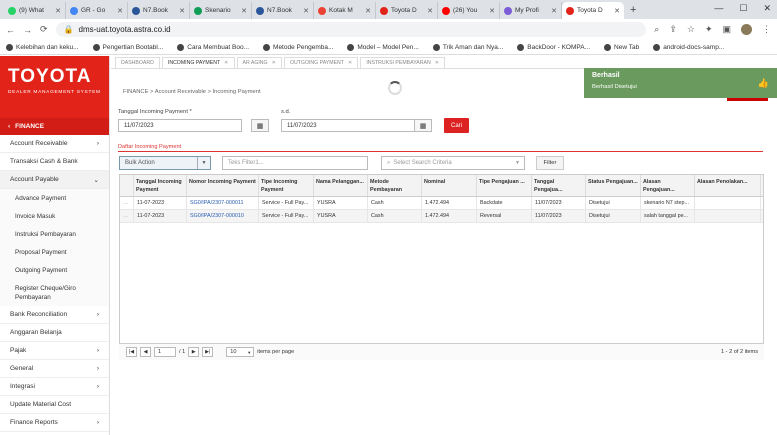  What do you see at coordinates (131, 352) in the screenshot?
I see `first-page-icon: |◀` at bounding box center [131, 352].